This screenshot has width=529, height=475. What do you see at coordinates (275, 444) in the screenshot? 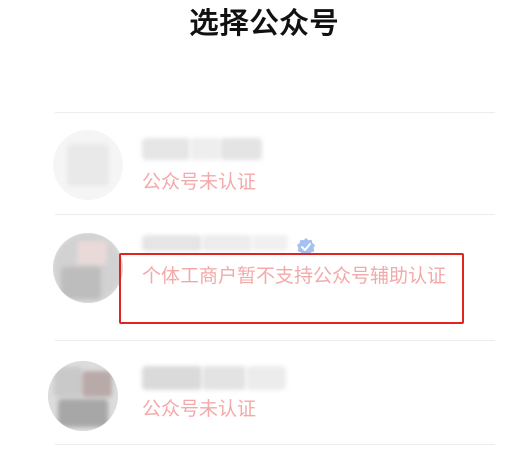
I see `divider` at bounding box center [275, 444].